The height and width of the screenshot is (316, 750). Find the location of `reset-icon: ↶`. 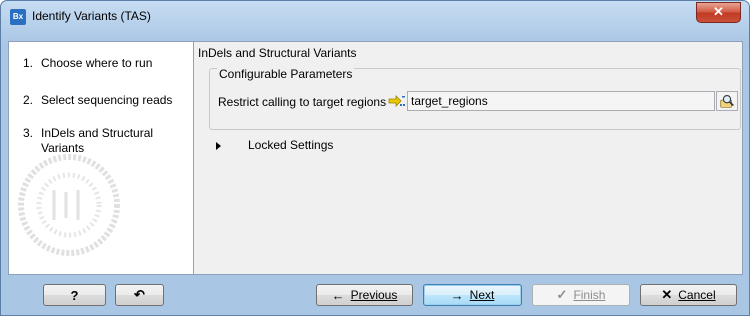

reset-icon: ↶ is located at coordinates (139, 294).